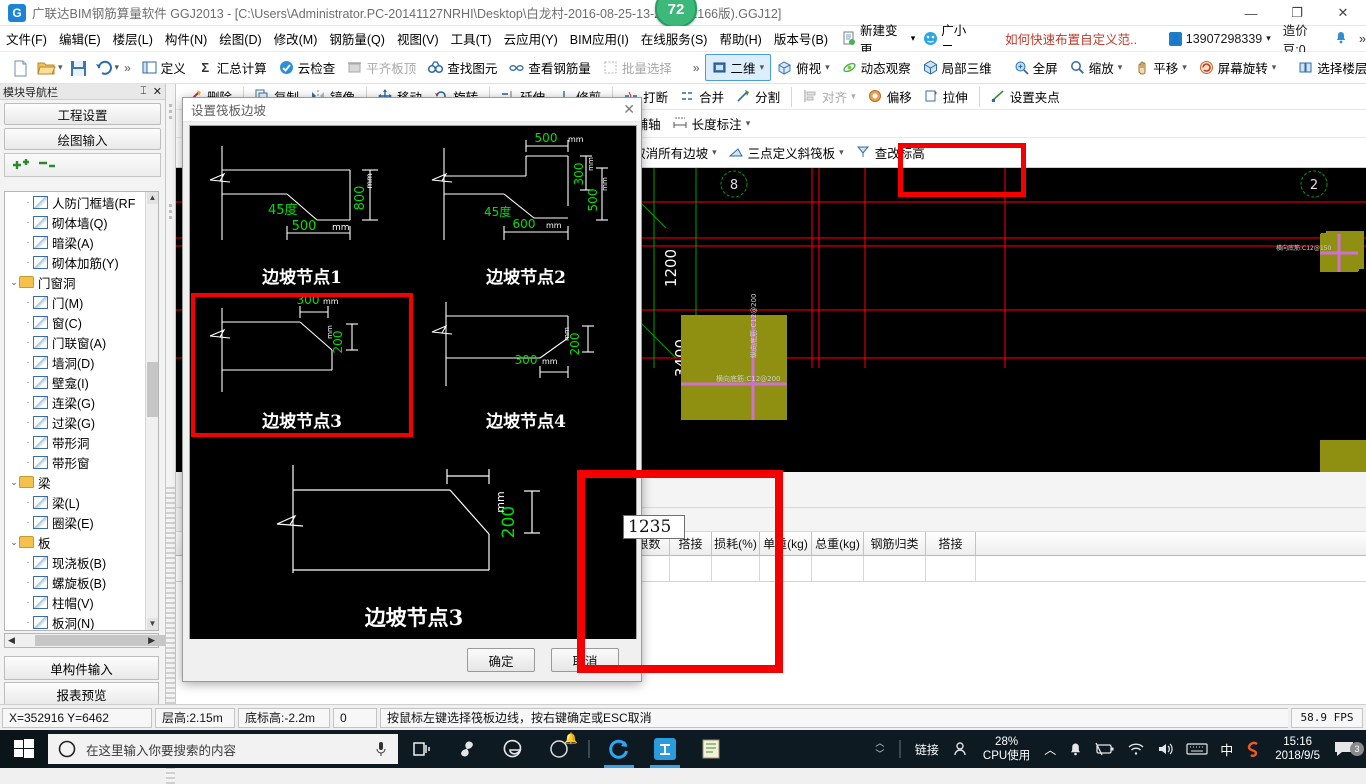  Describe the element at coordinates (559, 749) in the screenshot. I see `app-icon-360: 🔔` at that location.